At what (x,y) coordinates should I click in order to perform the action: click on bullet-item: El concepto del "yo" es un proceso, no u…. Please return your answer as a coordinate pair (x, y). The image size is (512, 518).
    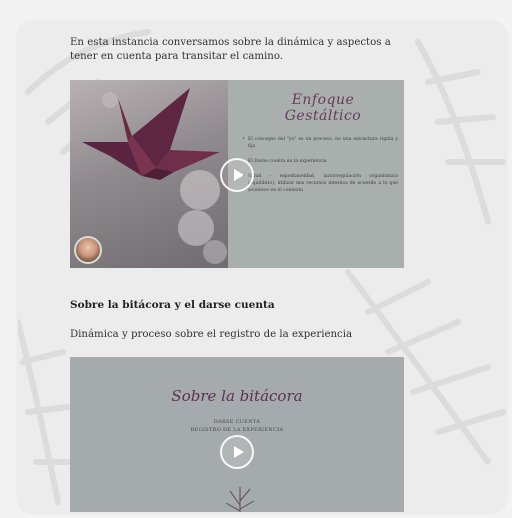
    Looking at the image, I should click on (320, 143).